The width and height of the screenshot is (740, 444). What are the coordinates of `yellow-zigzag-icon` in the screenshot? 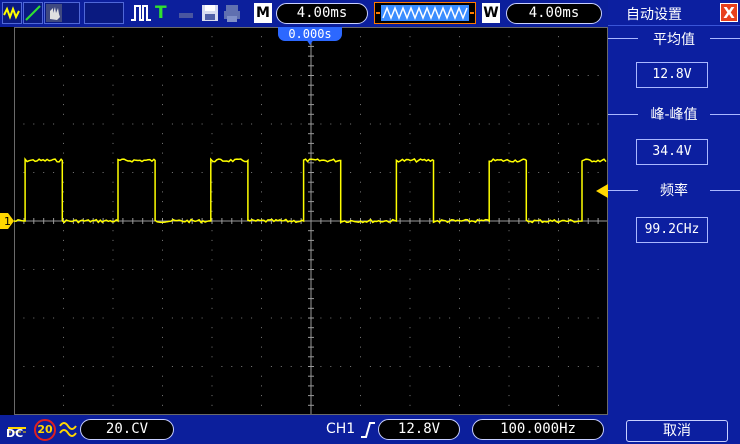 It's located at (12, 13).